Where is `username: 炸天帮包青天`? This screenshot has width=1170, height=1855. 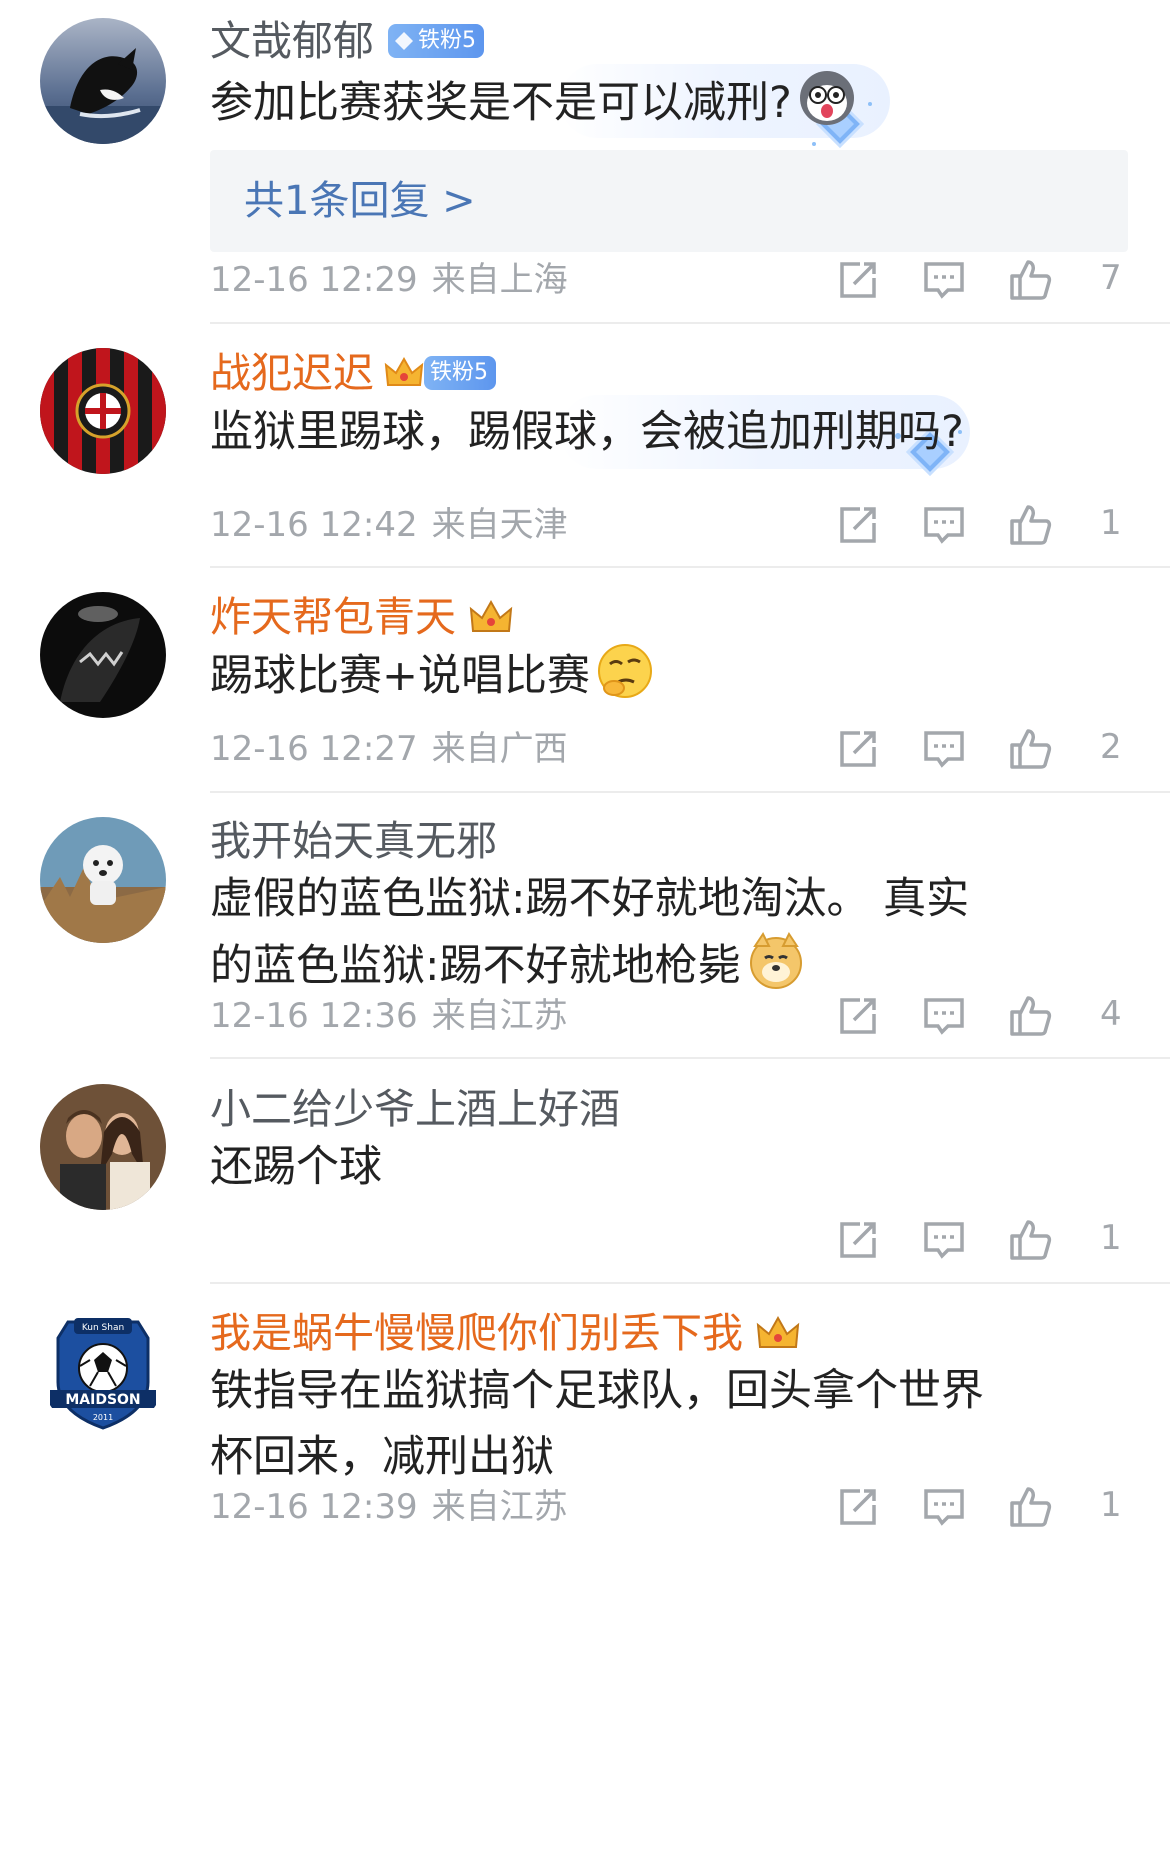
username: 炸天帮包青天 is located at coordinates (362, 617).